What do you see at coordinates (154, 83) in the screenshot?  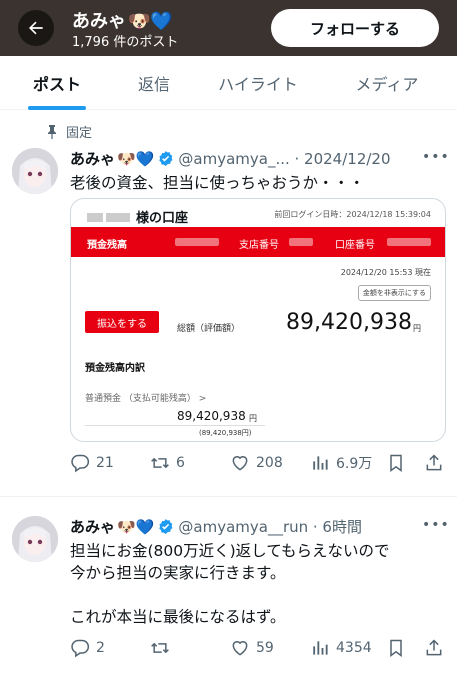 I see `tab-replies: 返信` at bounding box center [154, 83].